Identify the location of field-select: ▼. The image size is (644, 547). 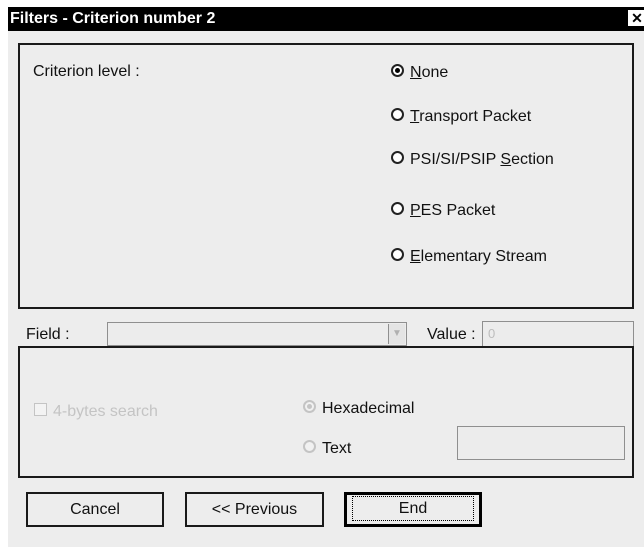
(257, 334).